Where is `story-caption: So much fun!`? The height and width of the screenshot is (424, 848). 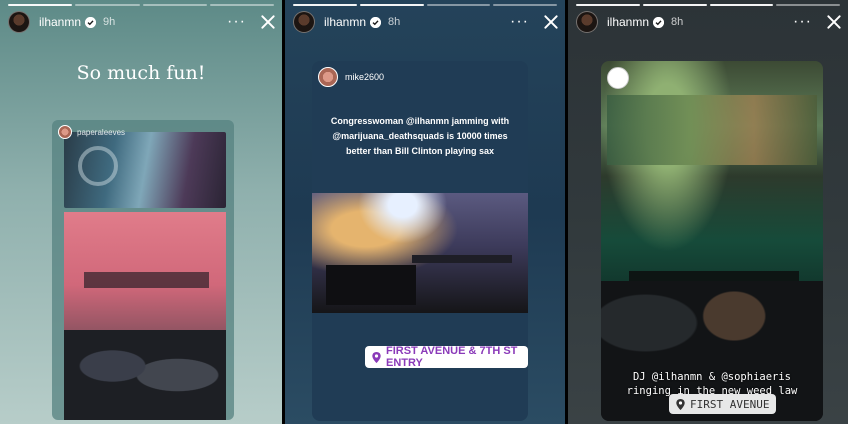 story-caption: So much fun! is located at coordinates (141, 73).